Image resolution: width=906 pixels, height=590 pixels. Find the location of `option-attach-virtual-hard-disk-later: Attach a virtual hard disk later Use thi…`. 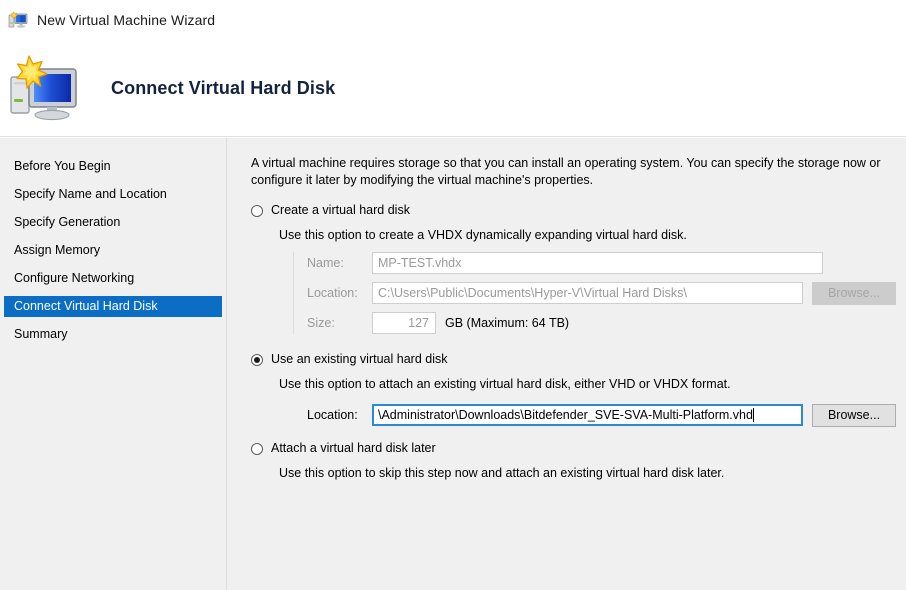

option-attach-virtual-hard-disk-later: Attach a virtual hard disk later Use thi… is located at coordinates (573, 461).